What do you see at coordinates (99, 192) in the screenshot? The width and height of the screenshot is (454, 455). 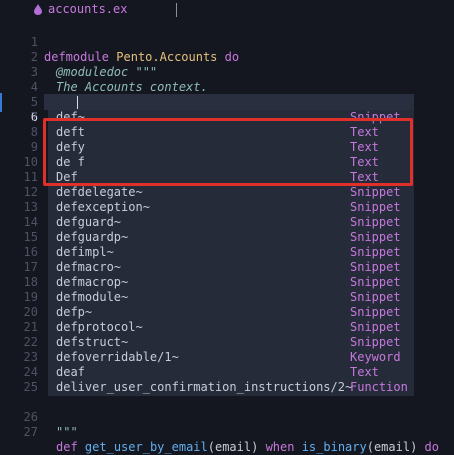 I see `completion-label: defdelegate~` at bounding box center [99, 192].